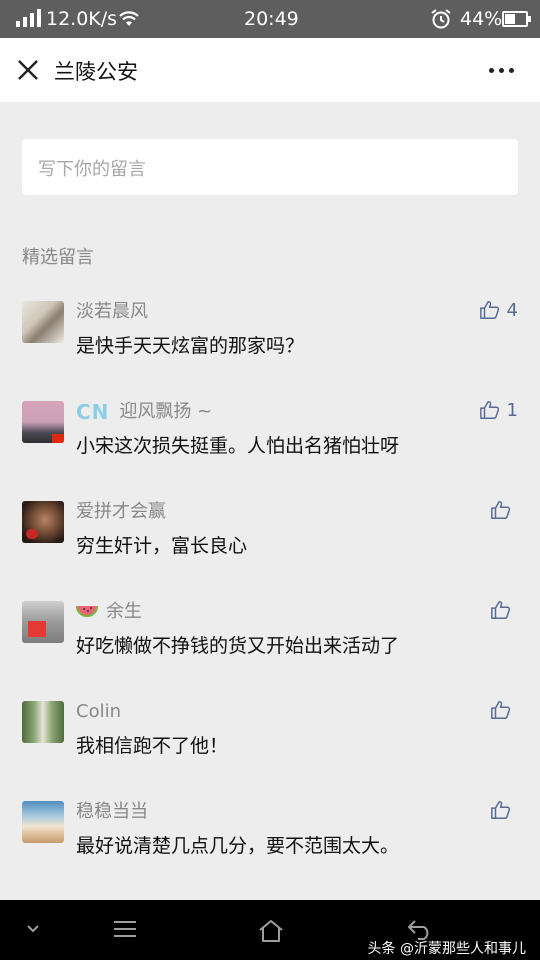 The height and width of the screenshot is (960, 540). I want to click on like-button: 1, so click(498, 410).